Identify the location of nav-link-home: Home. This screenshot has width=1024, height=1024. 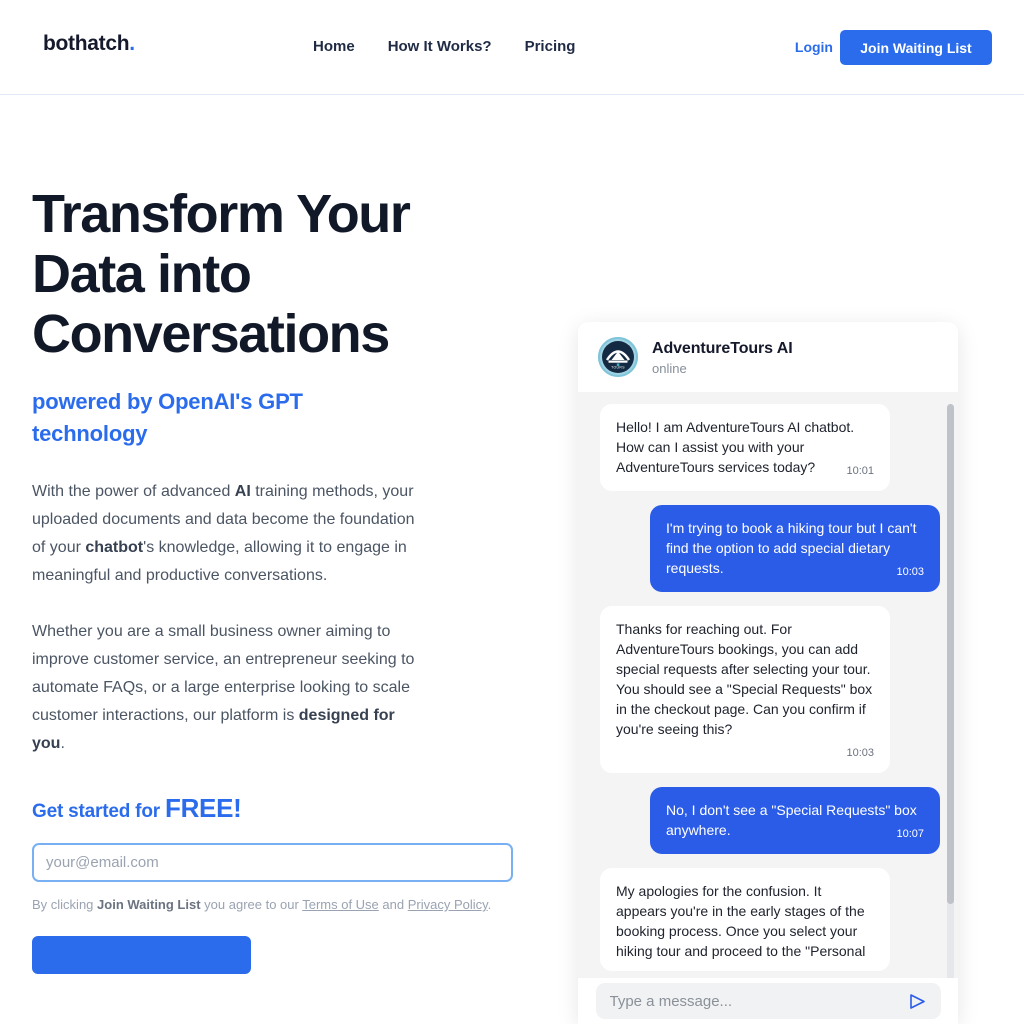
(334, 46).